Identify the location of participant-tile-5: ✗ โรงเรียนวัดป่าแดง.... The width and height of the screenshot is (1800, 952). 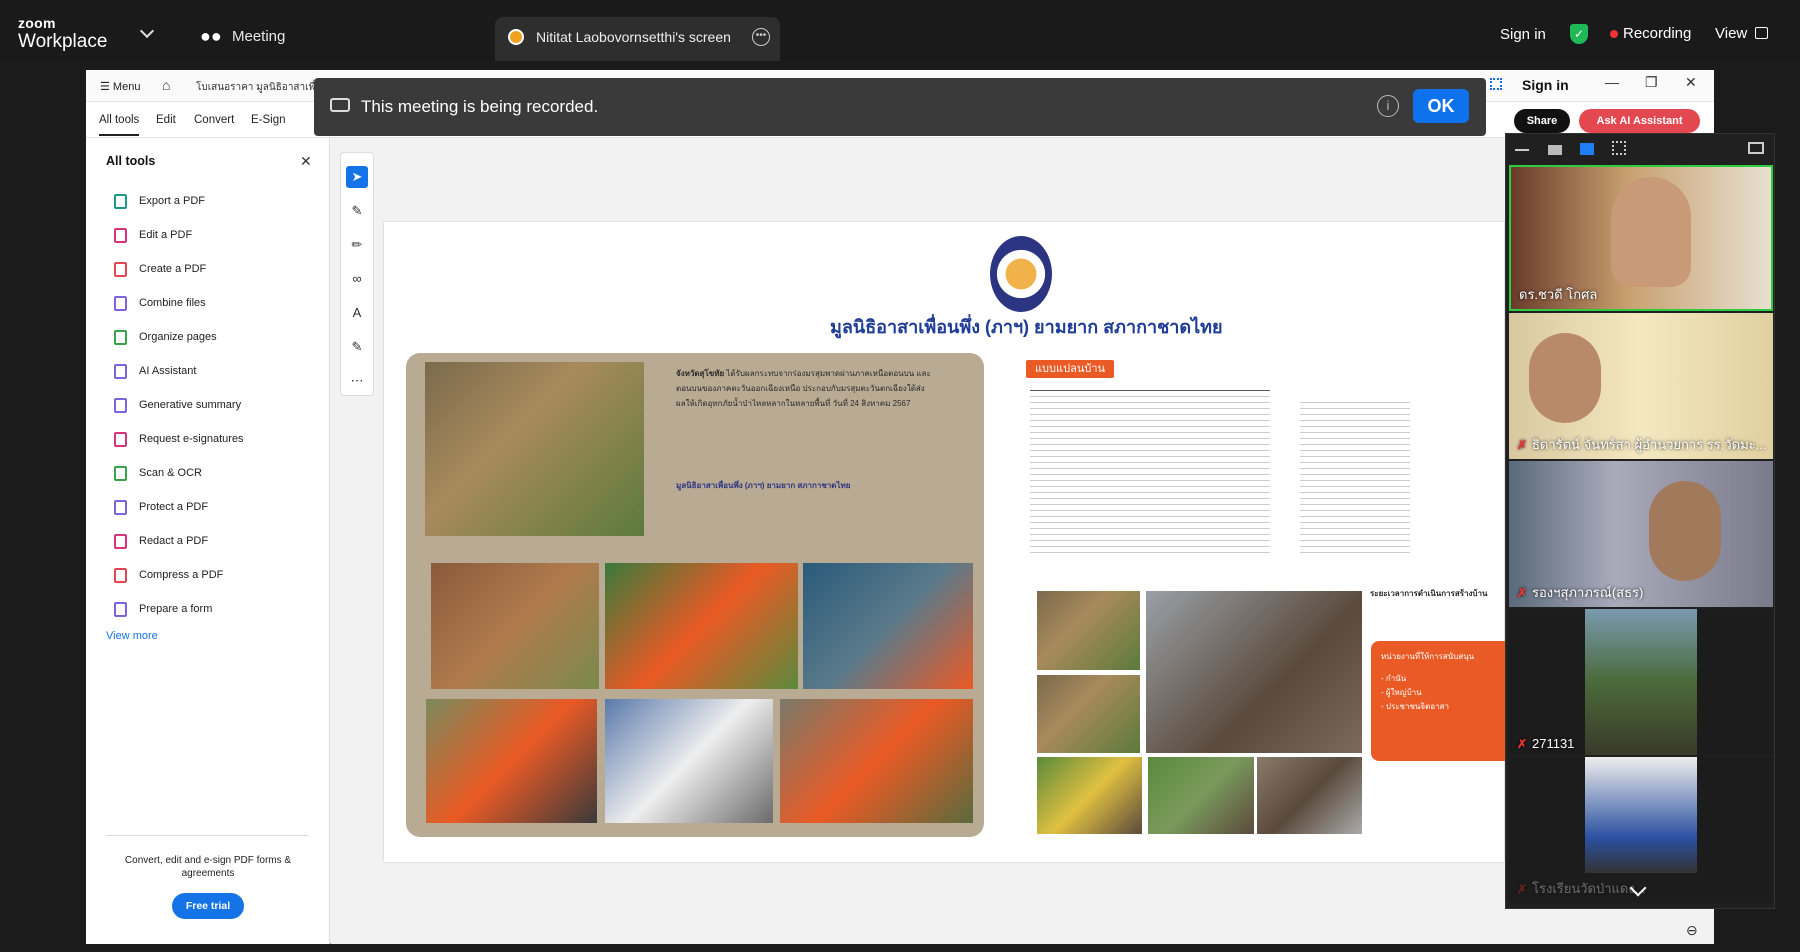
(1641, 830).